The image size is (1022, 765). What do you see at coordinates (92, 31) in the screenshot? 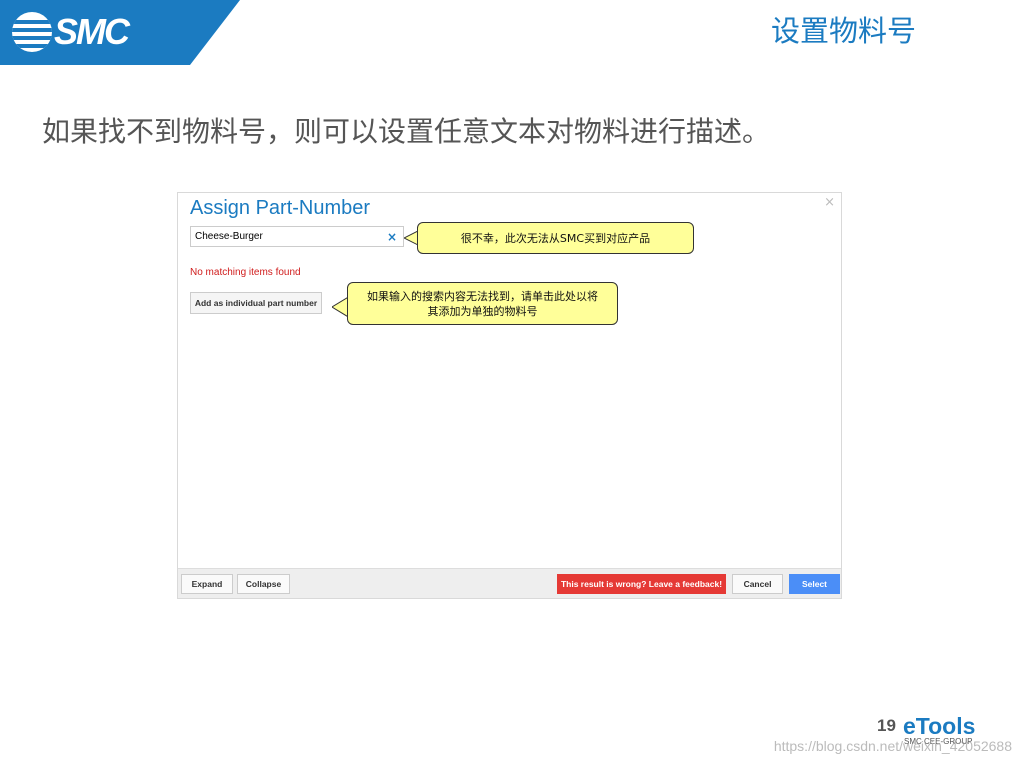
I see `logo-text: SMC` at bounding box center [92, 31].